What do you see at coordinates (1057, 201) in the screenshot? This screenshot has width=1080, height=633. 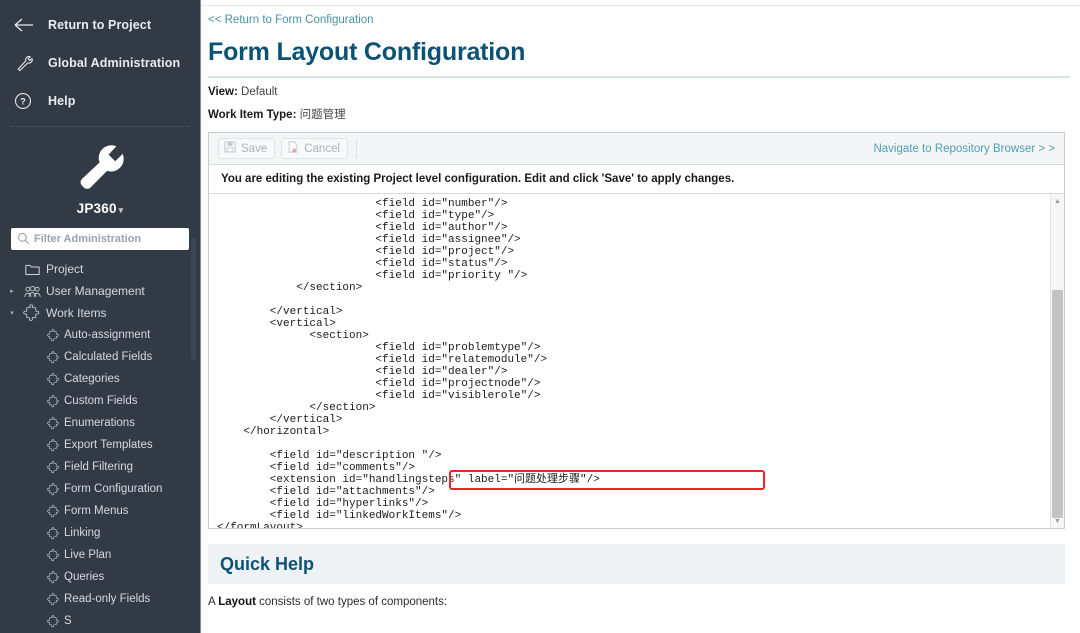 I see `scroll-up-arrow-icon: ▲` at bounding box center [1057, 201].